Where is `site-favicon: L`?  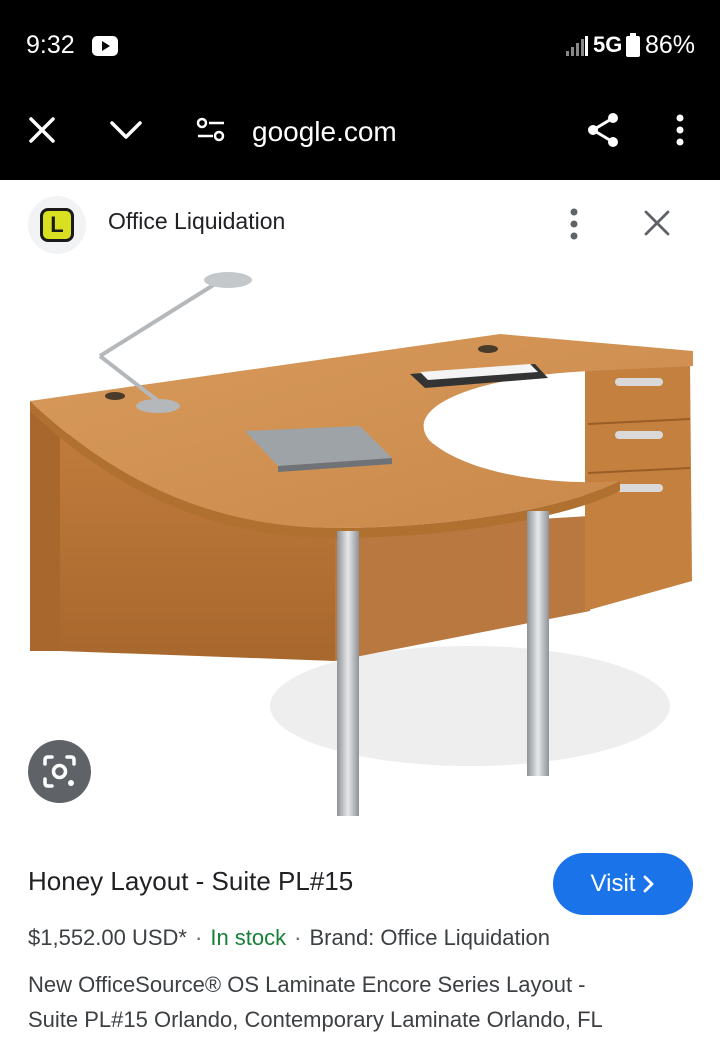 site-favicon: L is located at coordinates (57, 225).